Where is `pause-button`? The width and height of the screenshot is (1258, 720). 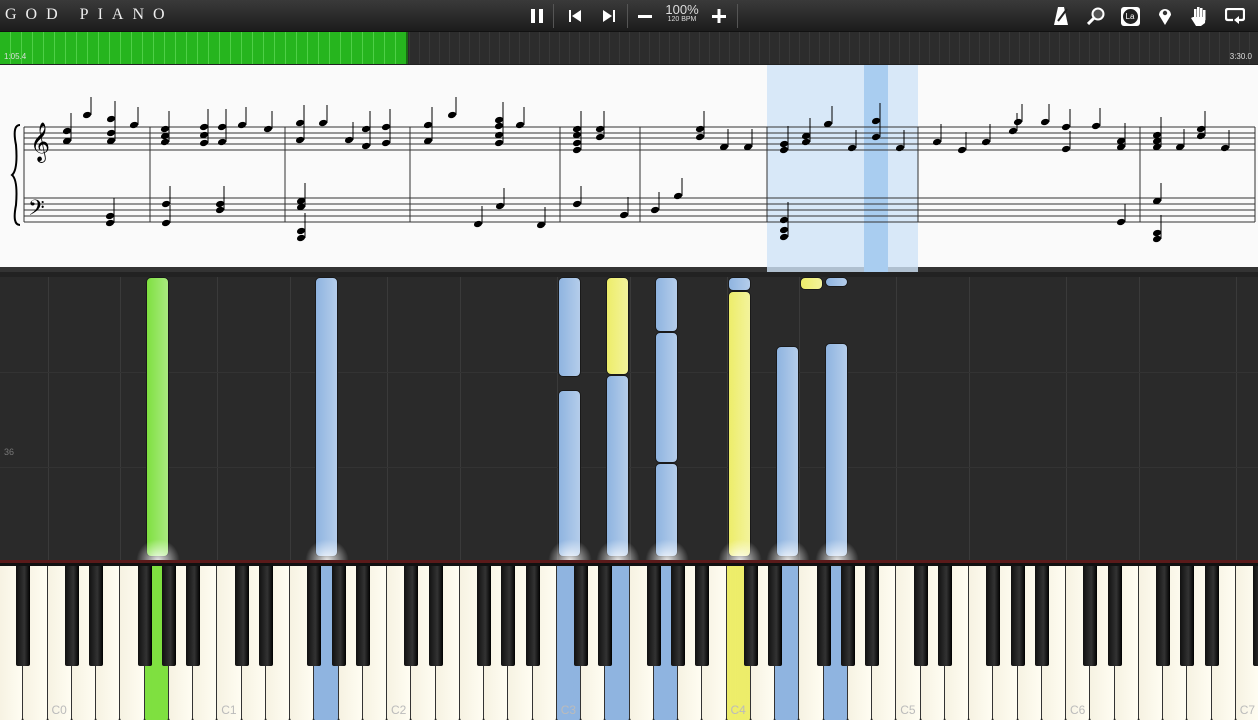 pause-button is located at coordinates (537, 16).